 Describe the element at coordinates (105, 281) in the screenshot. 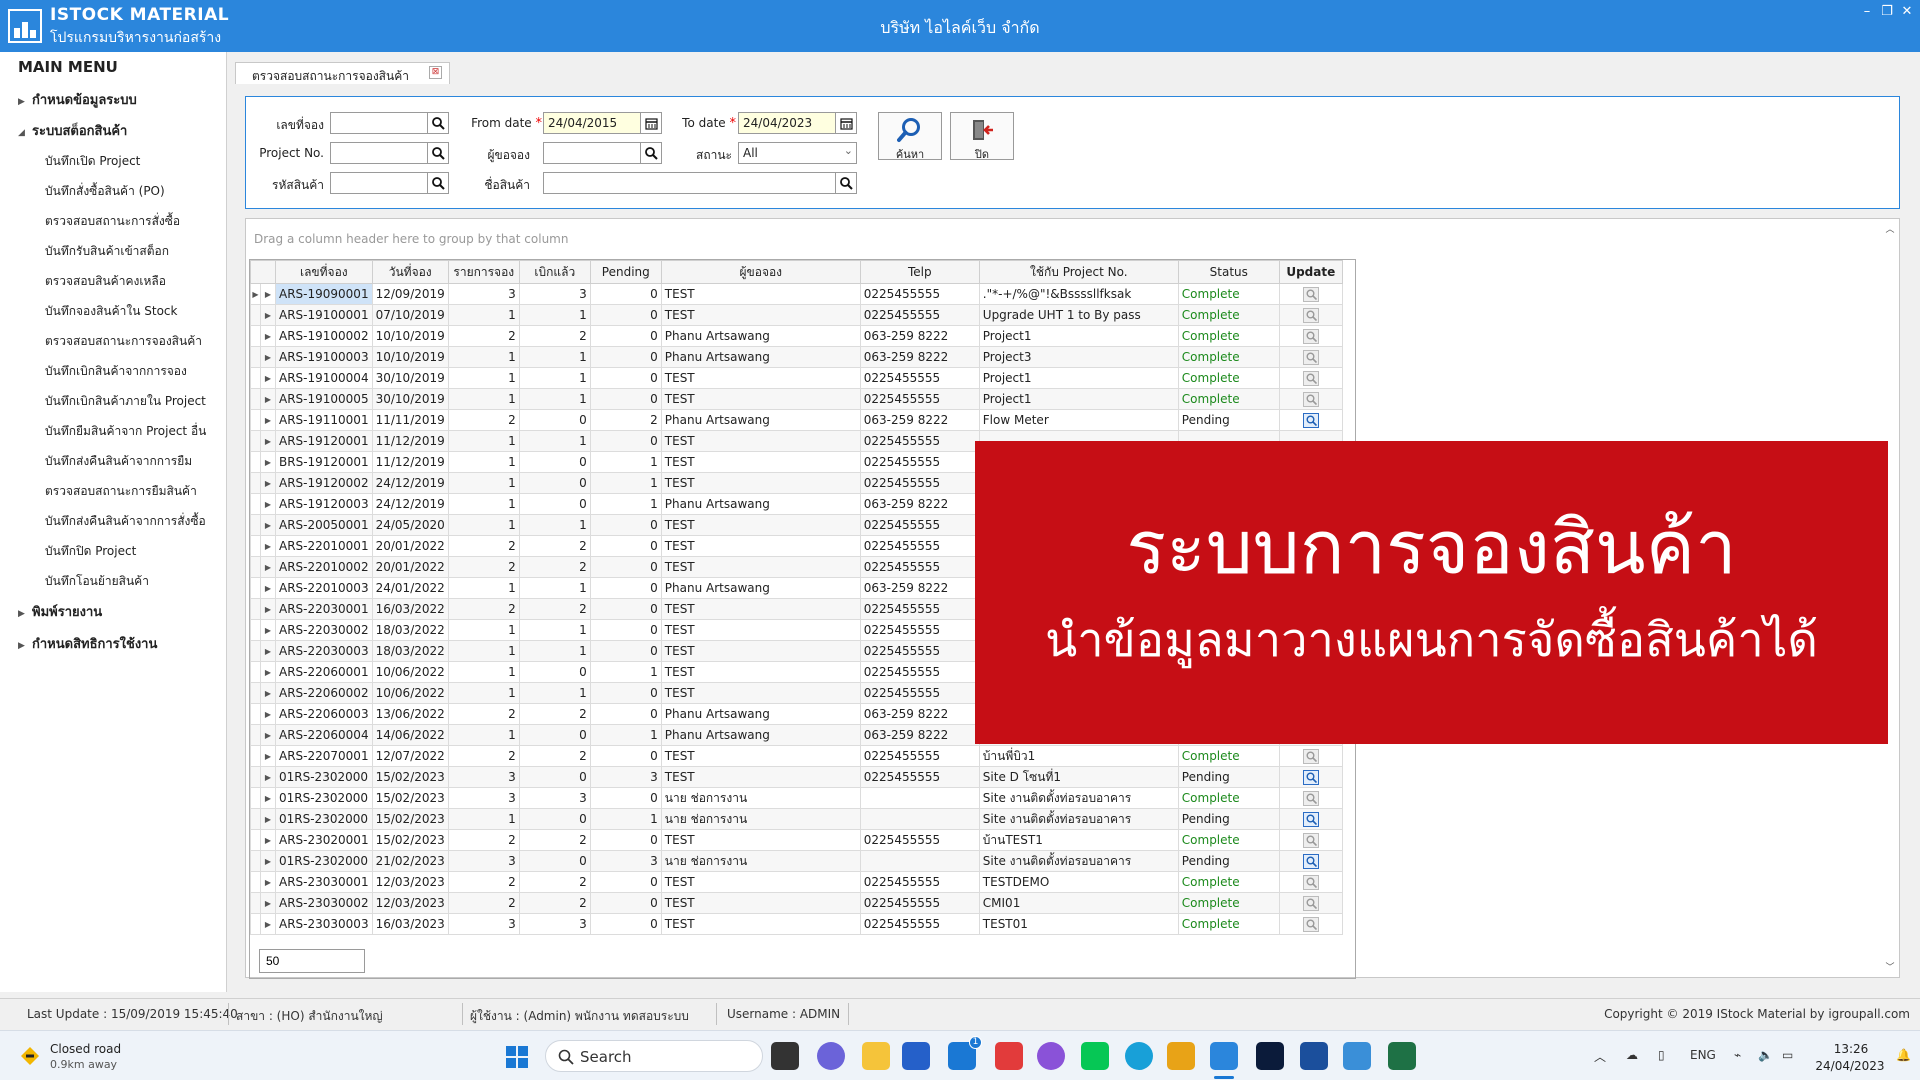

I see `sidebar-item: ตรวจสอบสินค้าคงเหลือ` at that location.